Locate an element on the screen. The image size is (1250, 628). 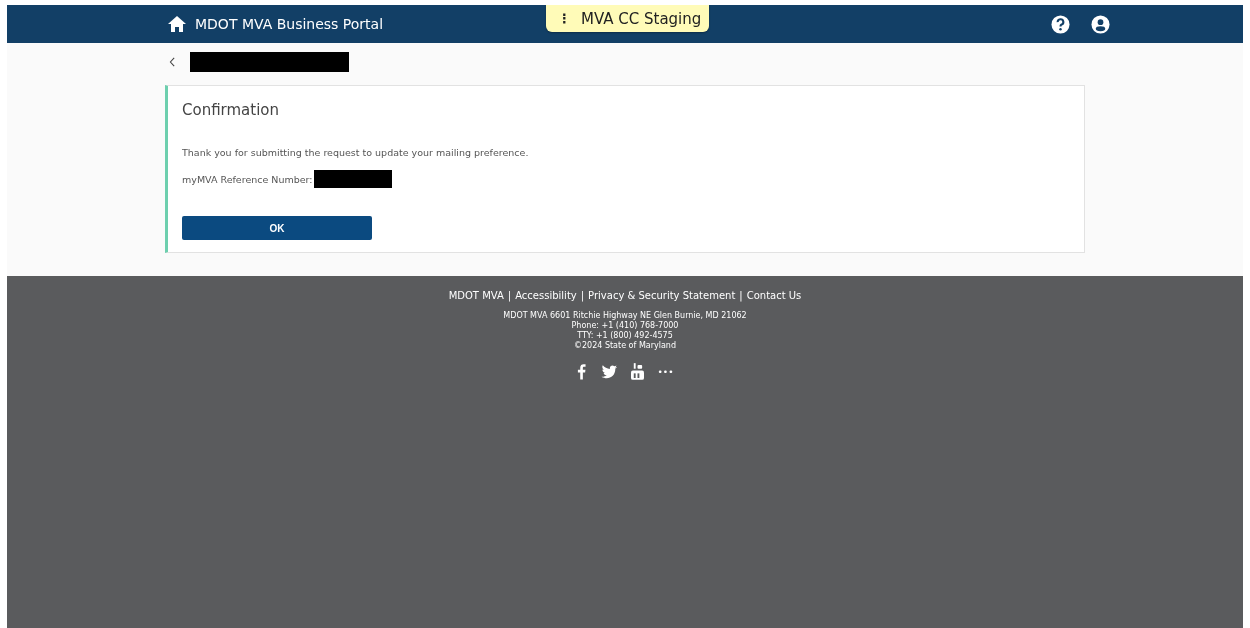
bird-icon is located at coordinates (608, 371).